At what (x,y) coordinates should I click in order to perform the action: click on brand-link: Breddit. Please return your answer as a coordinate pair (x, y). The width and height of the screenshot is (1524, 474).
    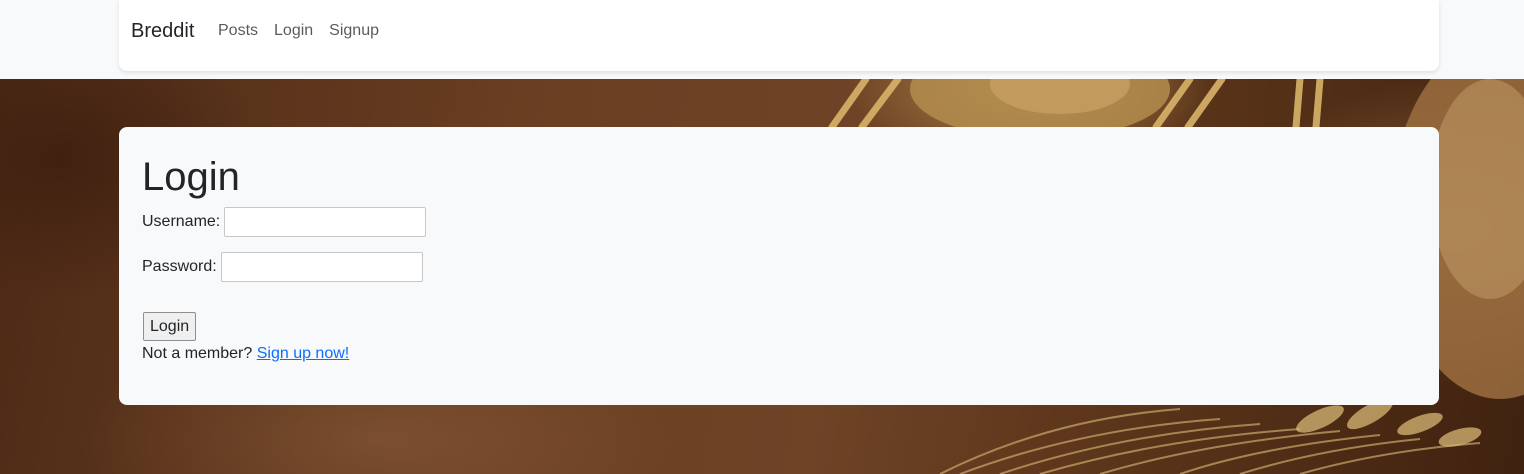
    Looking at the image, I should click on (162, 31).